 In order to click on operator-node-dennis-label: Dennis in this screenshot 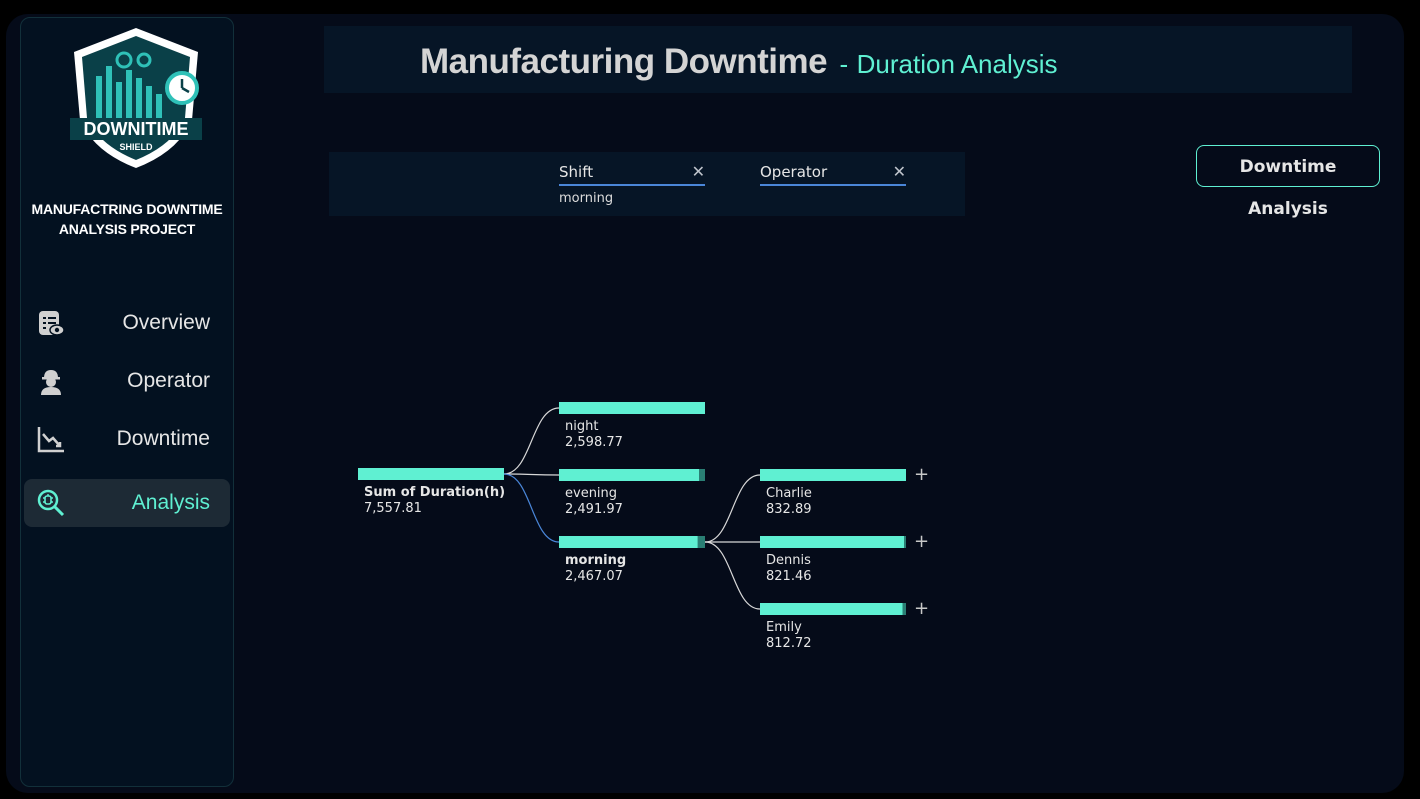, I will do `click(788, 560)`.